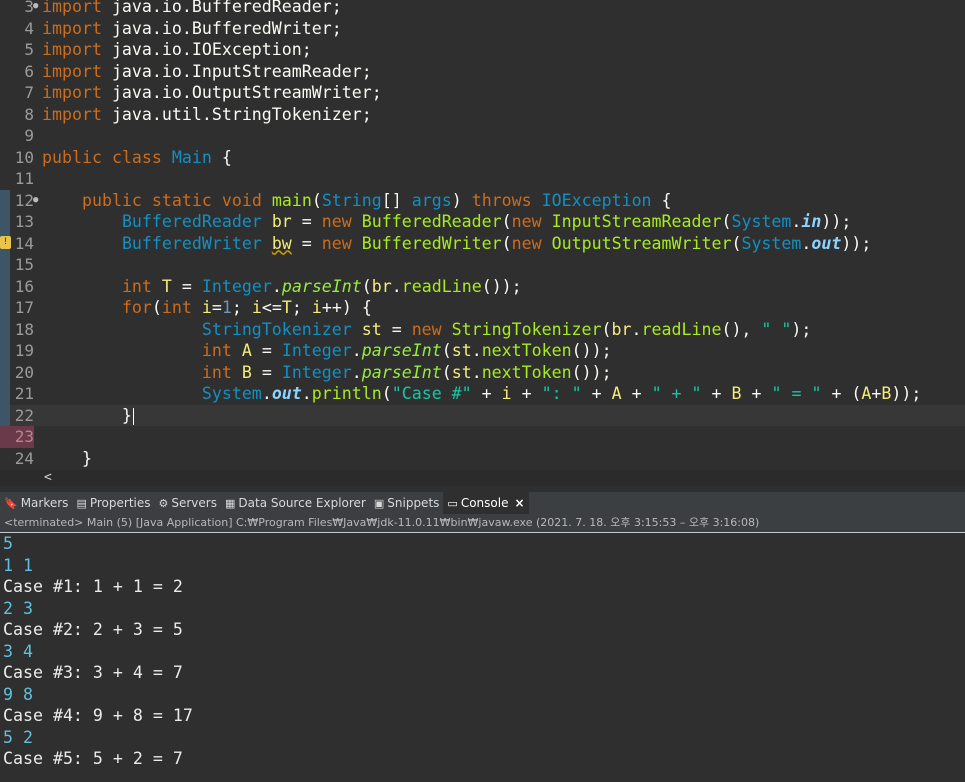 This screenshot has width=965, height=782. What do you see at coordinates (246, 307) in the screenshot?
I see `code-text: for(int i=1; i<=T; i++) {` at bounding box center [246, 307].